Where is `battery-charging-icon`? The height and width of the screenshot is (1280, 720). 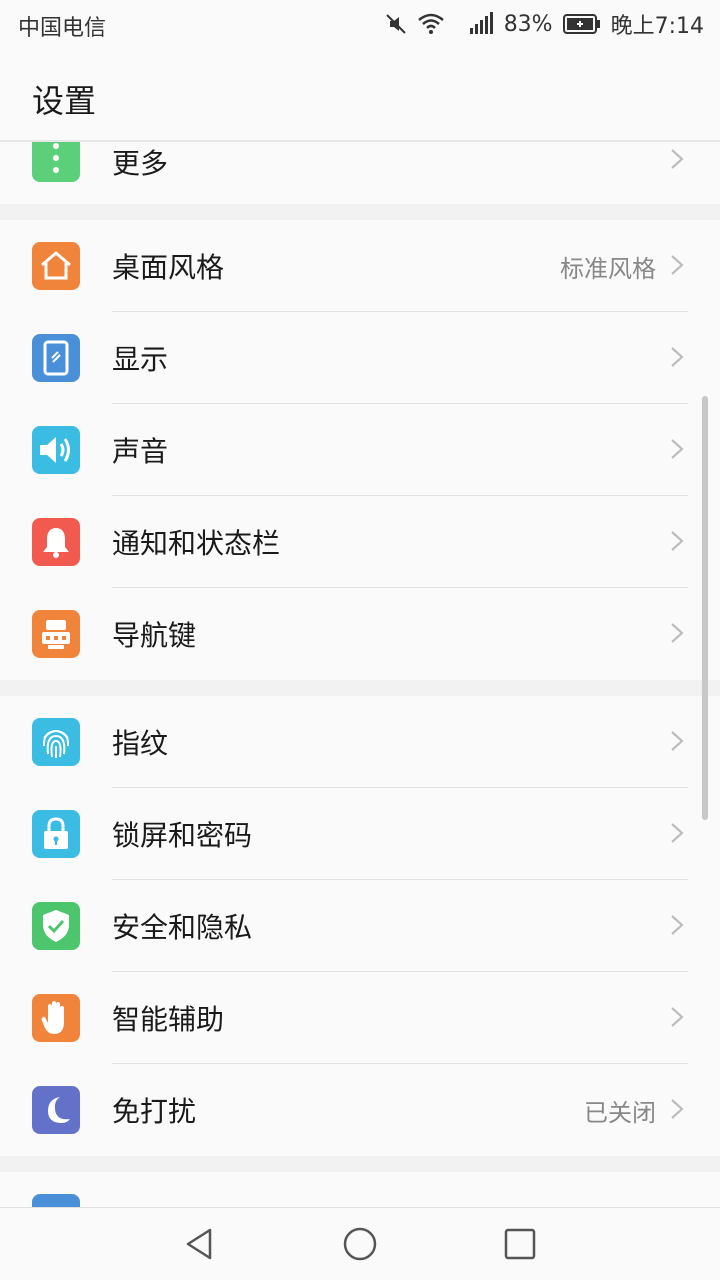 battery-charging-icon is located at coordinates (581, 24).